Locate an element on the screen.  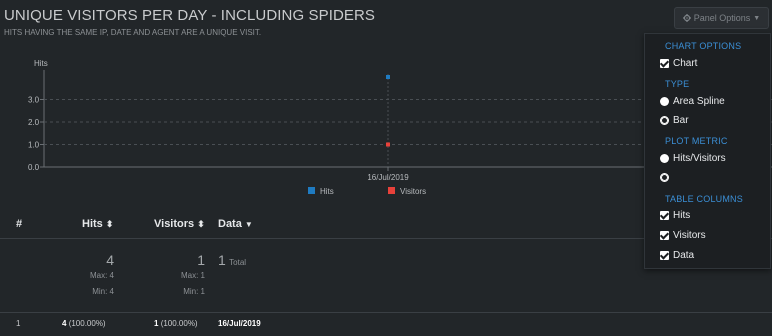
data-summary: 1 Total is located at coordinates (232, 260).